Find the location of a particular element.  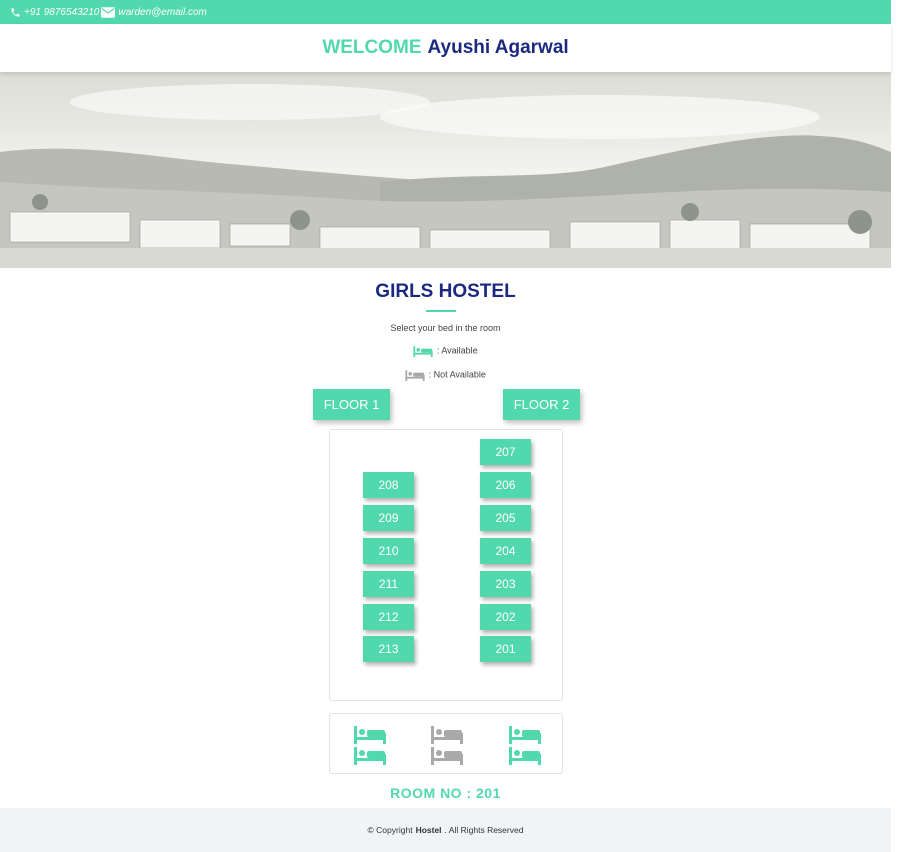

room-button-209: 209 is located at coordinates (388, 518).